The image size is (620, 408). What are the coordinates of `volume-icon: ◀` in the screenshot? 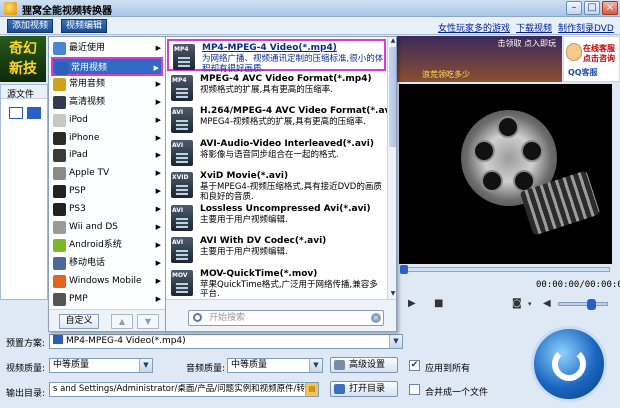 It's located at (547, 303).